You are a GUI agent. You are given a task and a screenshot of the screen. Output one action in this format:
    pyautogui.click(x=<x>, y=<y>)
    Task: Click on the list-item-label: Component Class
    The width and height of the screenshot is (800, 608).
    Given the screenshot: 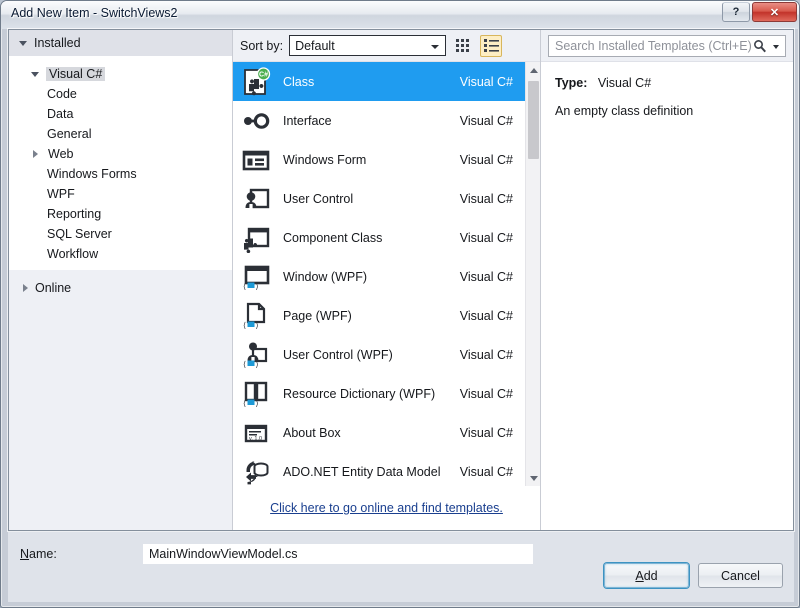 What is the action you would take?
    pyautogui.click(x=333, y=237)
    